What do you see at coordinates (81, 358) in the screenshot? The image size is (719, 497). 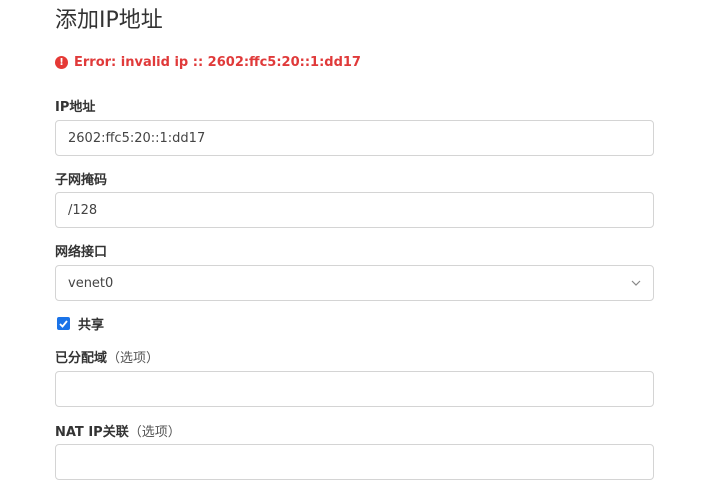 I see `assigned-domain-label-text: 已分配域` at bounding box center [81, 358].